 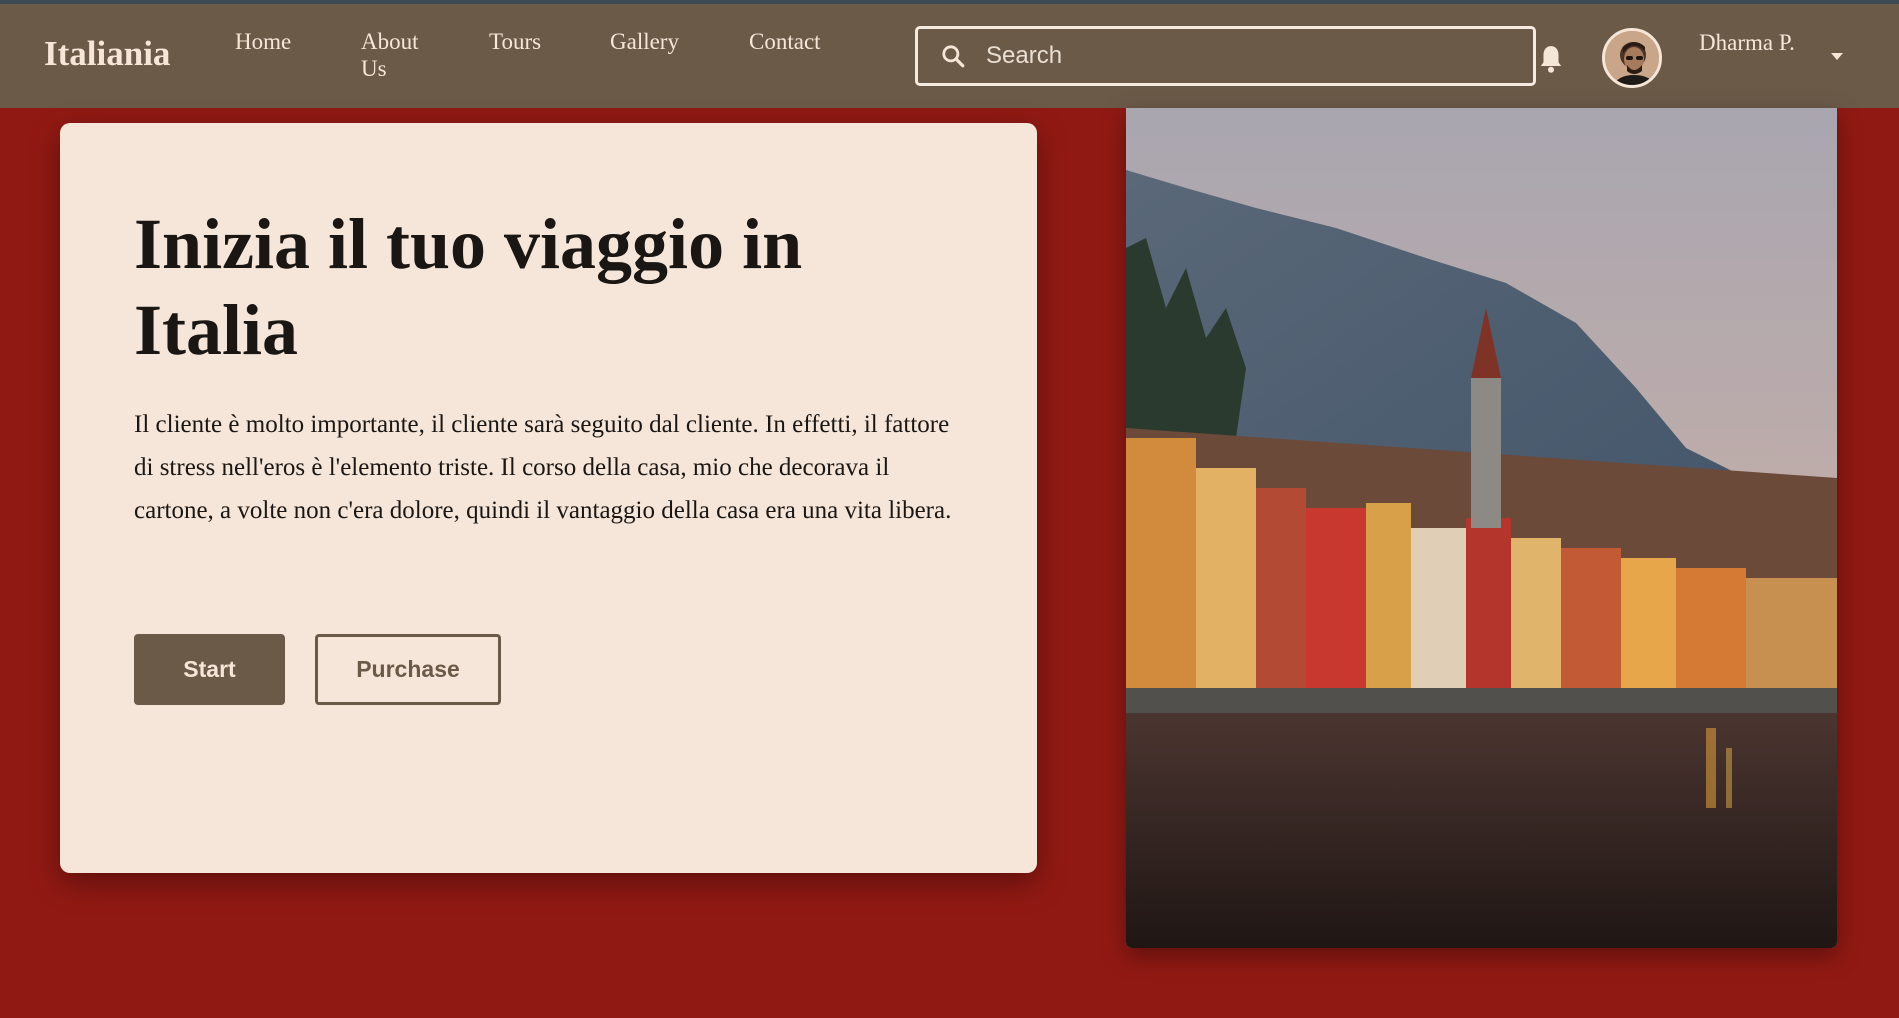 What do you see at coordinates (515, 41) in the screenshot?
I see `nav-link-tours: Tours` at bounding box center [515, 41].